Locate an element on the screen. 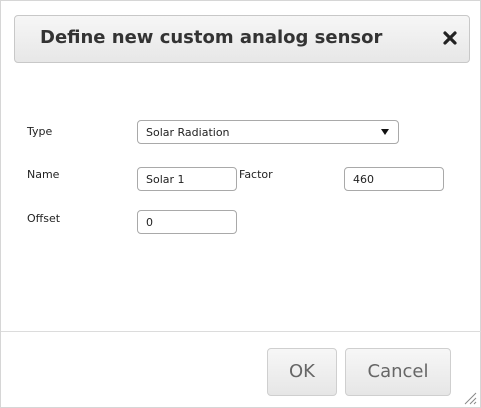 The height and width of the screenshot is (408, 481). close-icon is located at coordinates (450, 38).